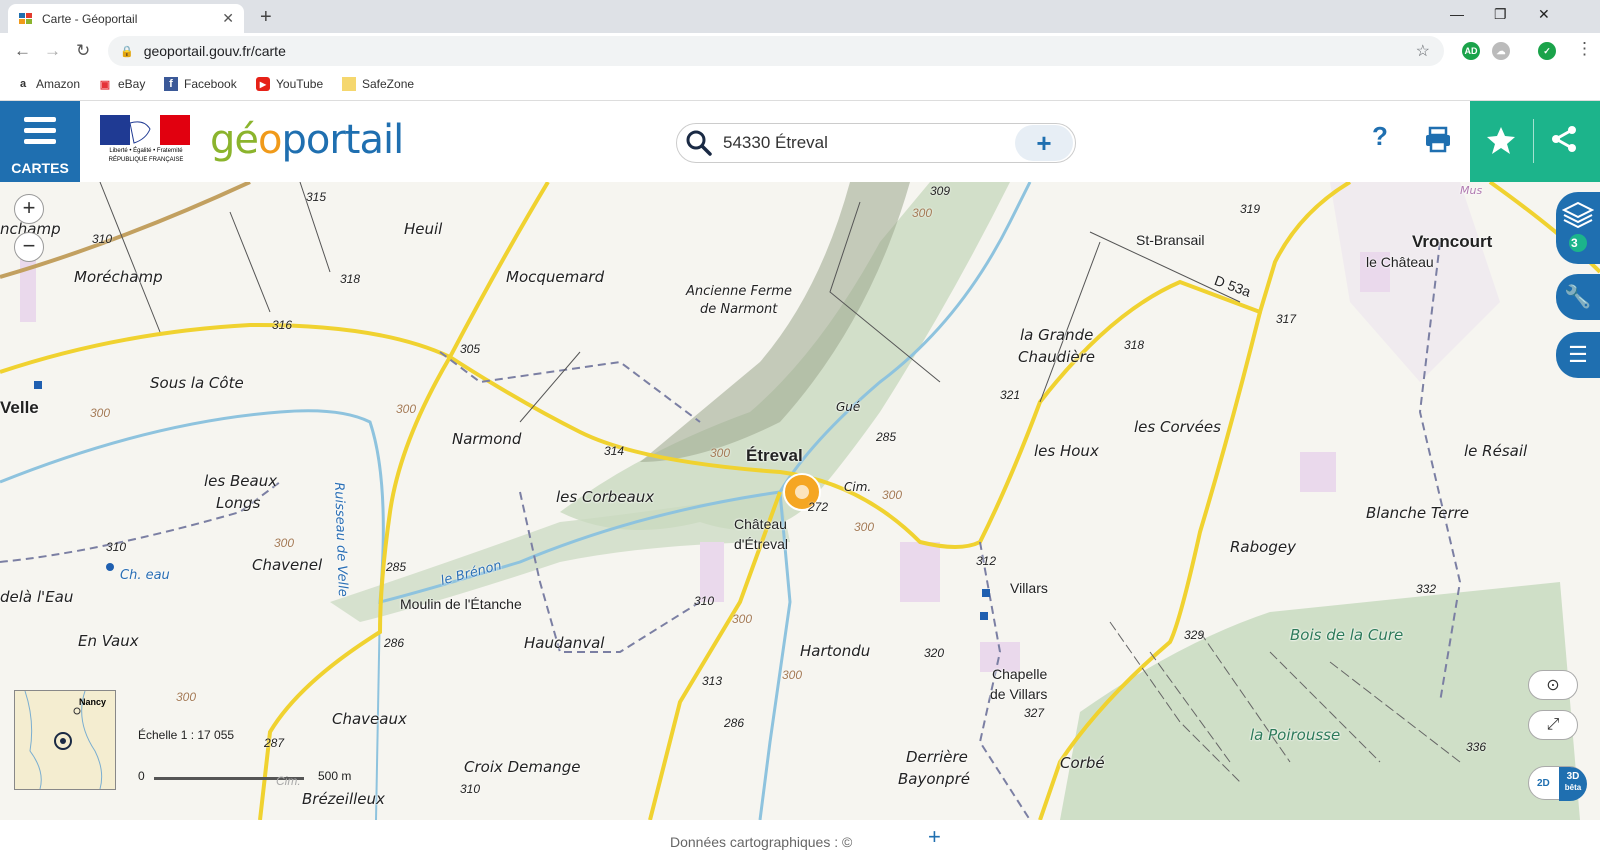 This screenshot has height=860, width=1600. Describe the element at coordinates (461, 604) in the screenshot. I see `map-label: Moulin de l'Étanche` at that location.